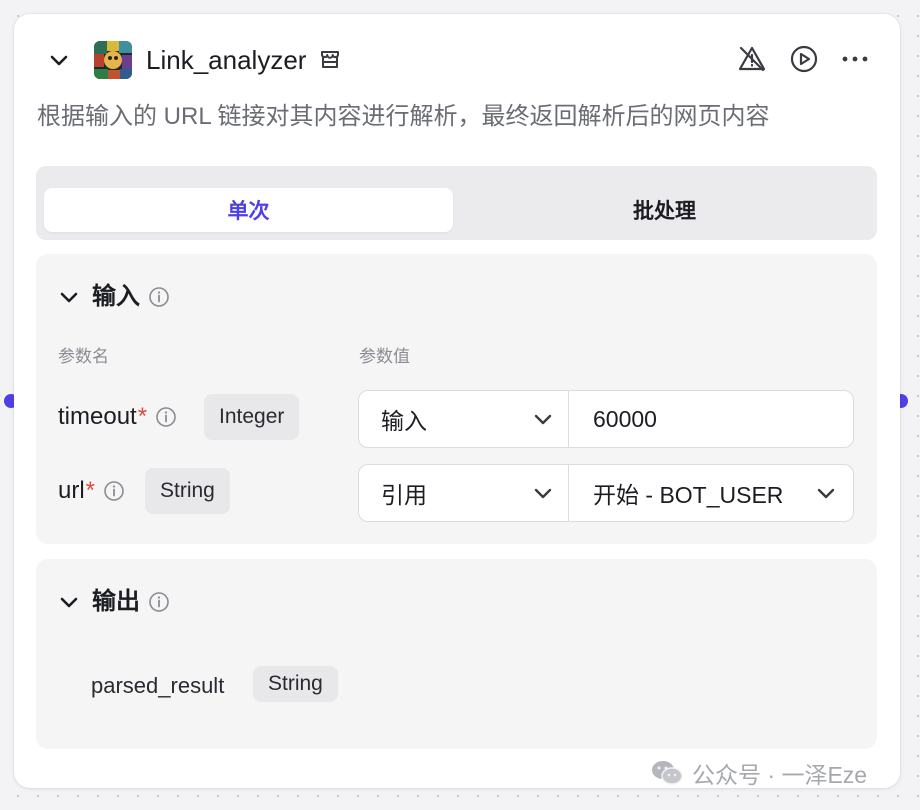 The image size is (920, 810). I want to click on param-name: timeout *, so click(117, 417).